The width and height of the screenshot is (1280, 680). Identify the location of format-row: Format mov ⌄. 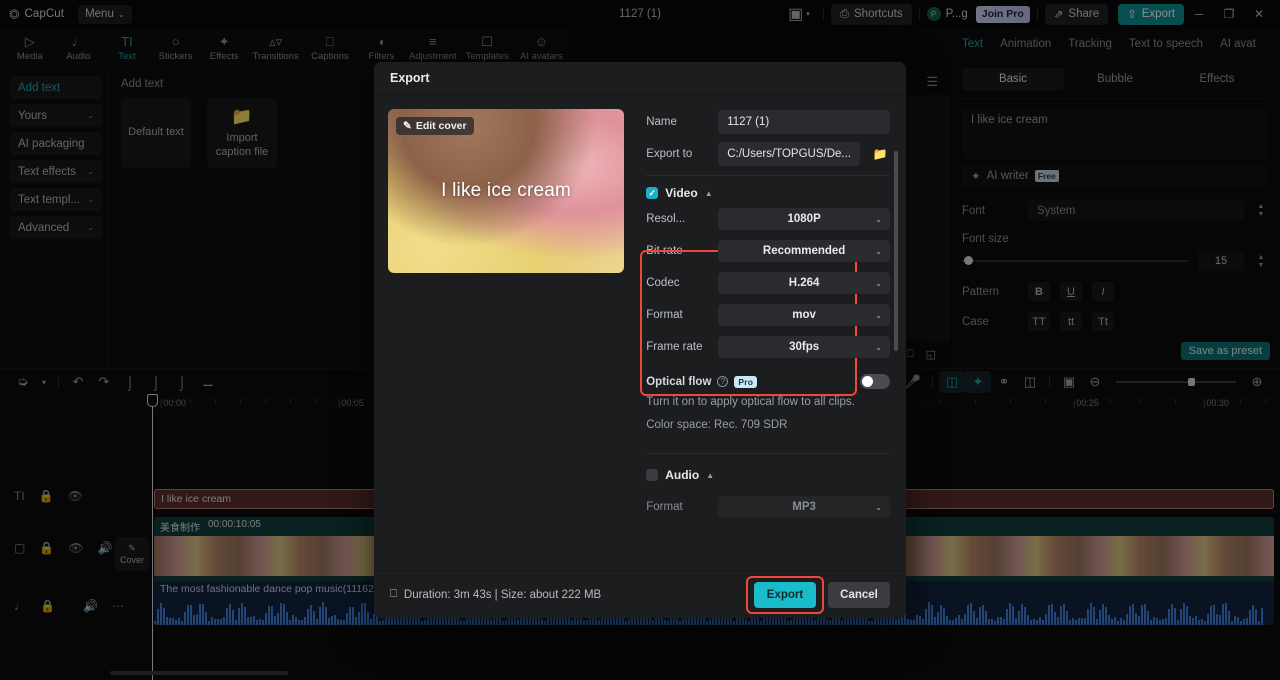
(768, 315).